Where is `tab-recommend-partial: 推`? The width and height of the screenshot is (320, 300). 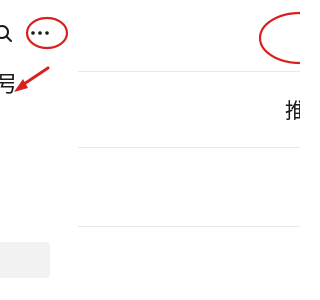
tab-recommend-partial: 推 is located at coordinates (292, 111).